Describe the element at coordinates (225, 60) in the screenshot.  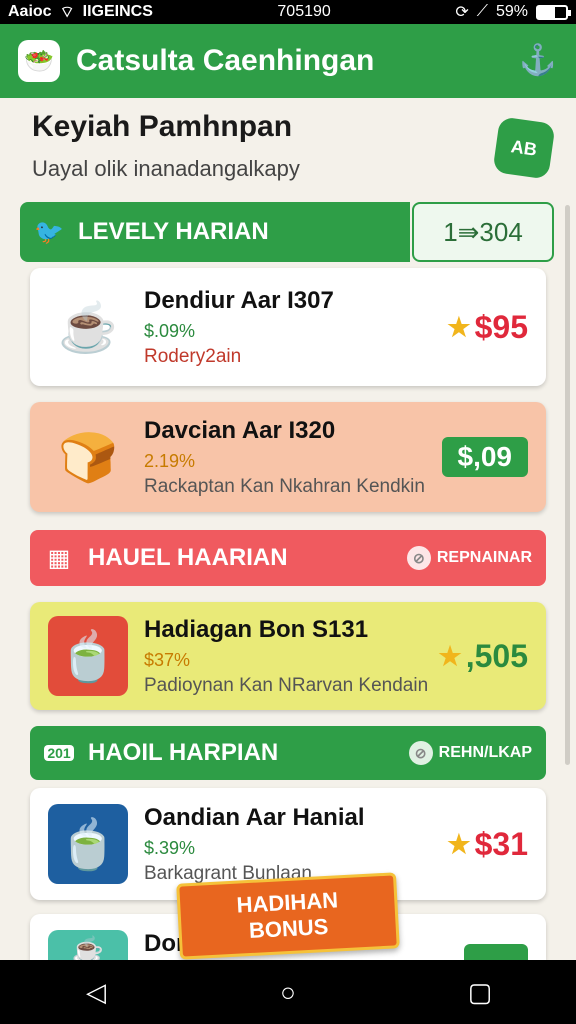
I see `app-title: Catsulta Caenhingan` at that location.